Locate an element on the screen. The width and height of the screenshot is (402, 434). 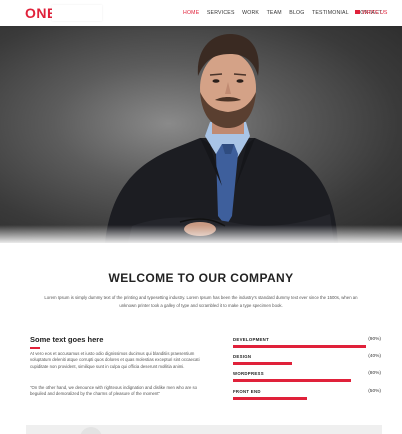
write-us-label: WRITE US is located at coordinates (375, 13).